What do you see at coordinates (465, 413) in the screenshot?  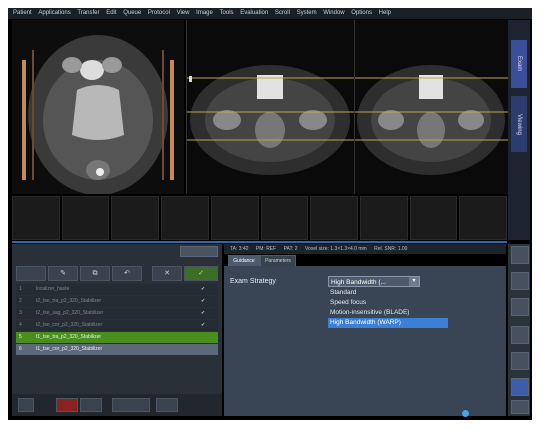 I see `slider-handle` at bounding box center [465, 413].